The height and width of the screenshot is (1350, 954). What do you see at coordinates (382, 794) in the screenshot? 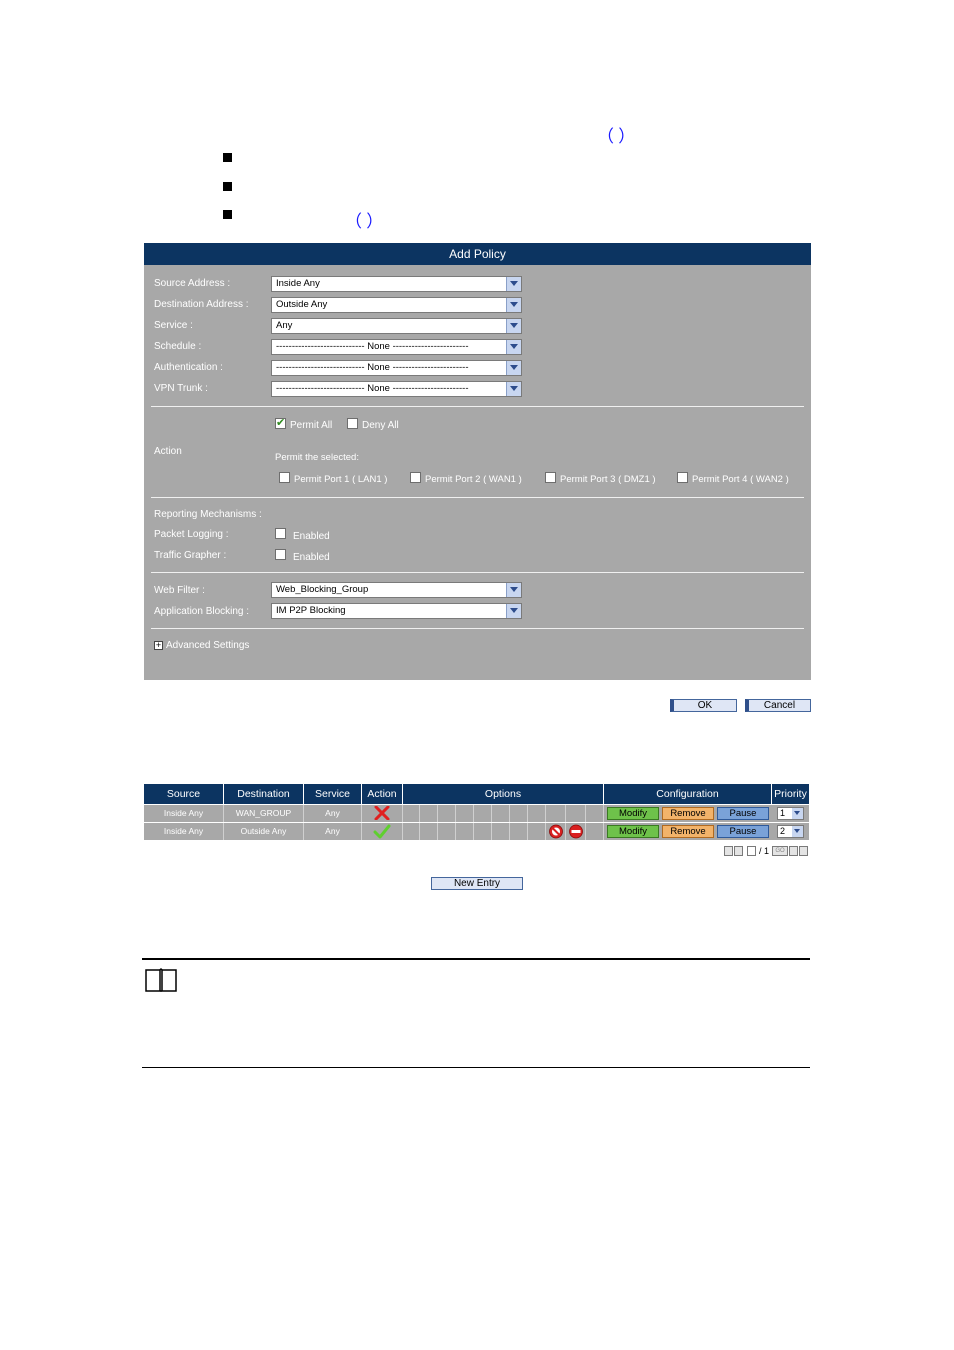
I see `col-action-header: Action` at bounding box center [382, 794].